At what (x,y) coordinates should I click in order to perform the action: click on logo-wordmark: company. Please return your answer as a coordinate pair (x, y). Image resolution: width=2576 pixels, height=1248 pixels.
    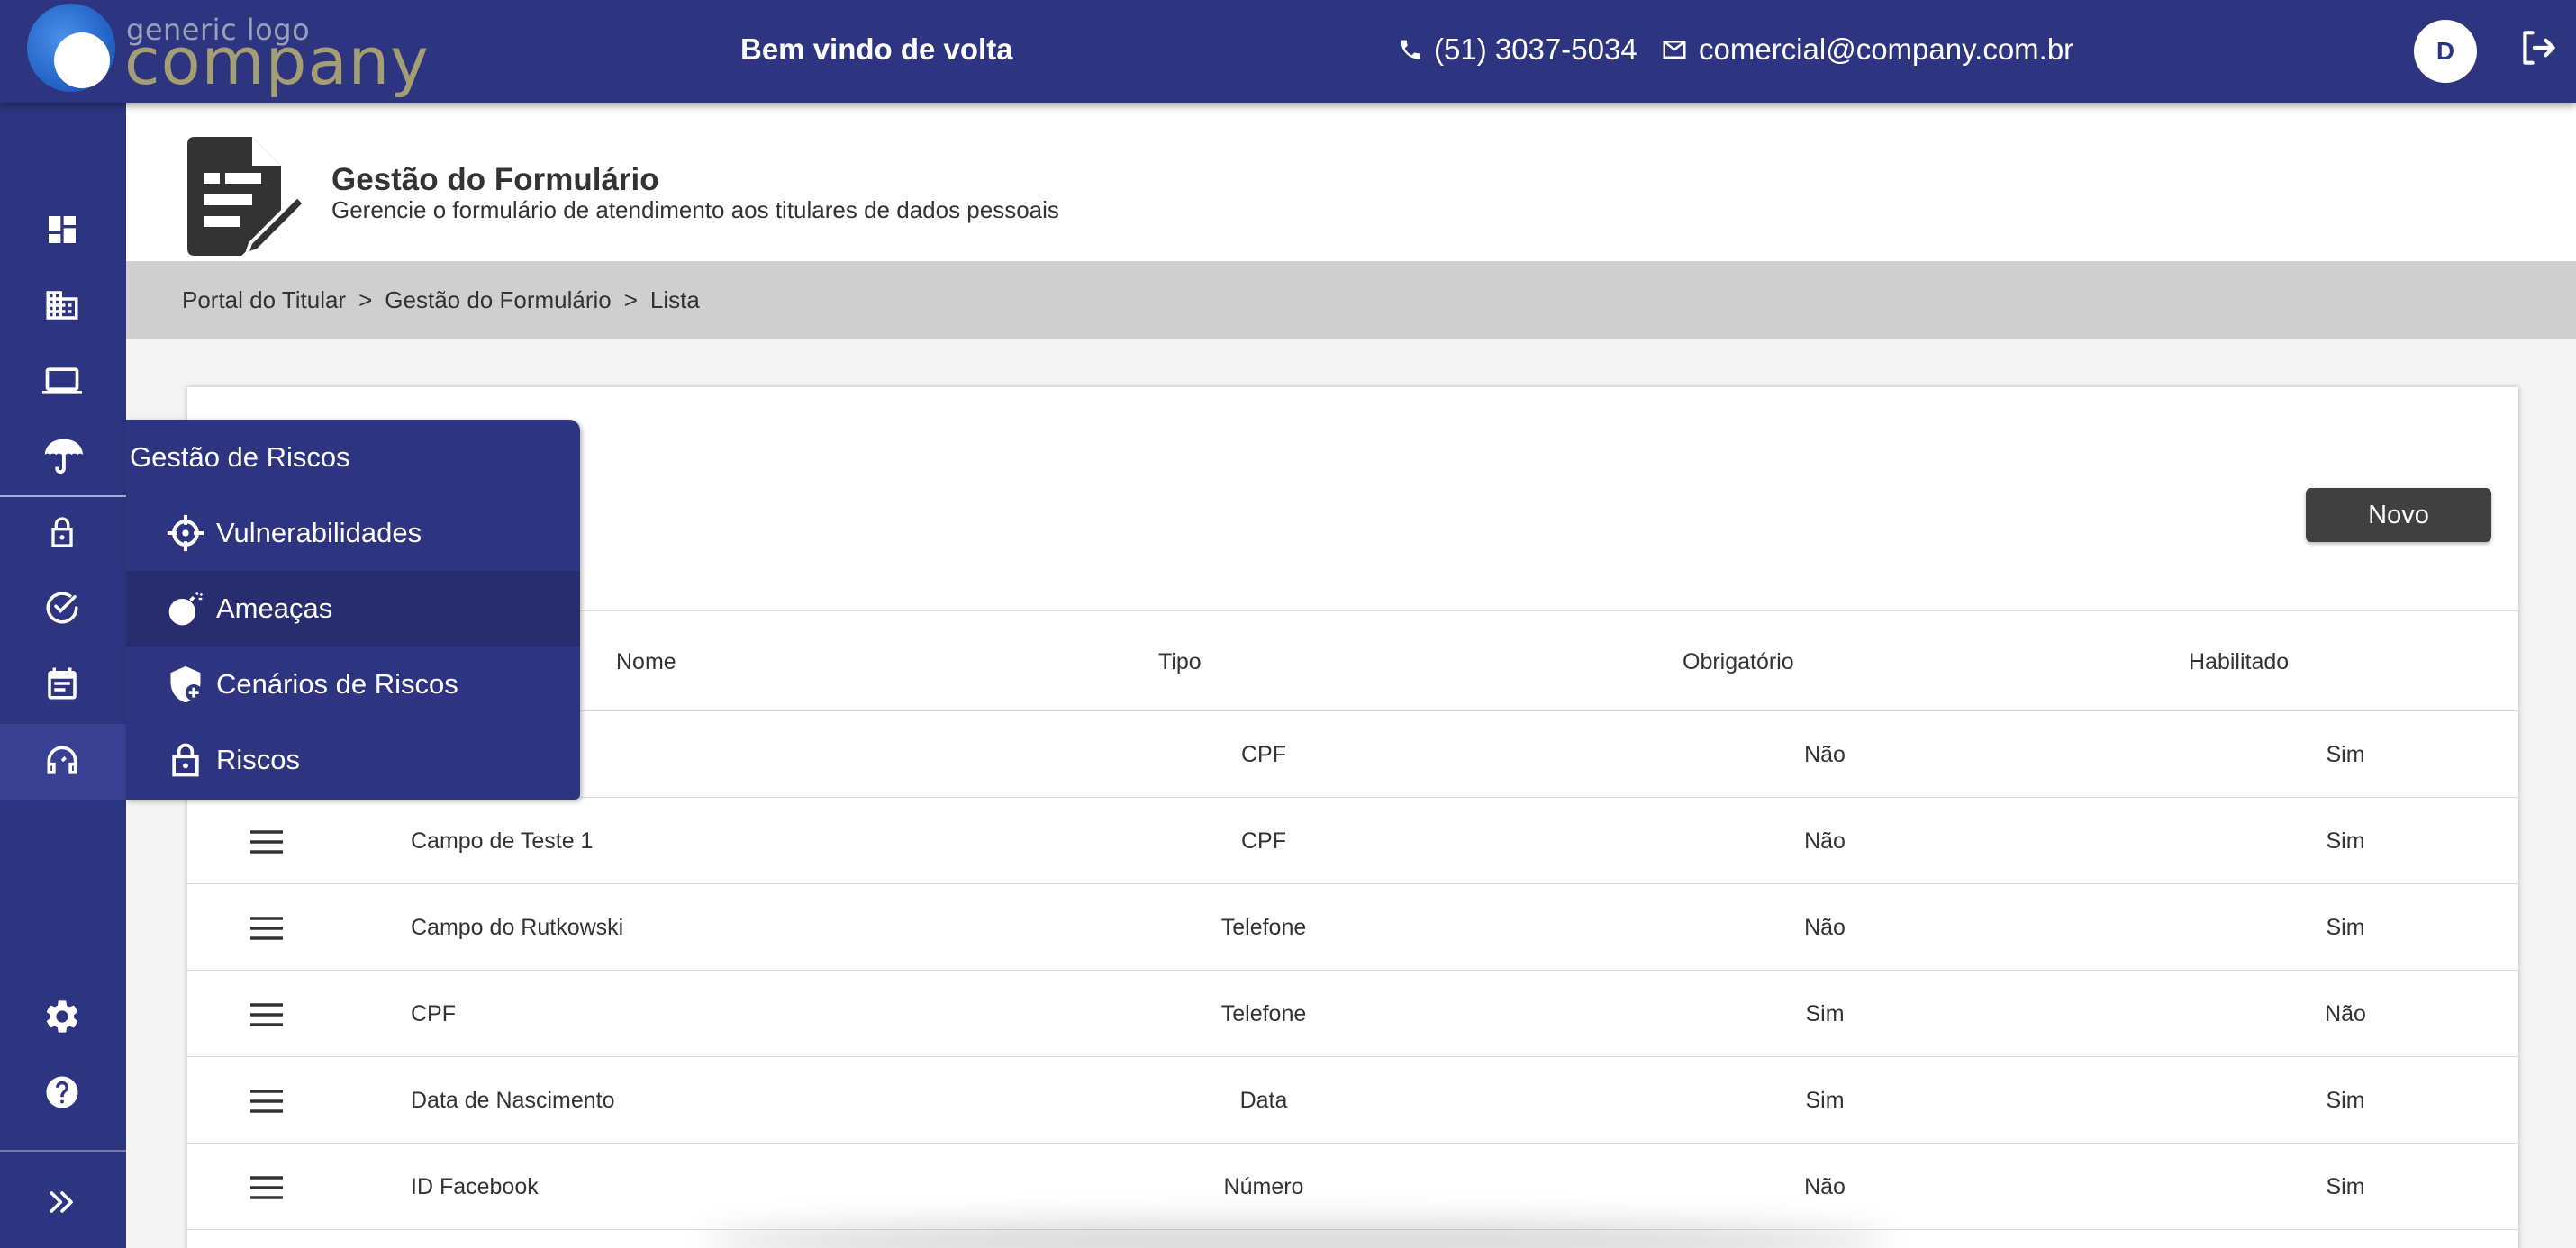
    Looking at the image, I should click on (277, 61).